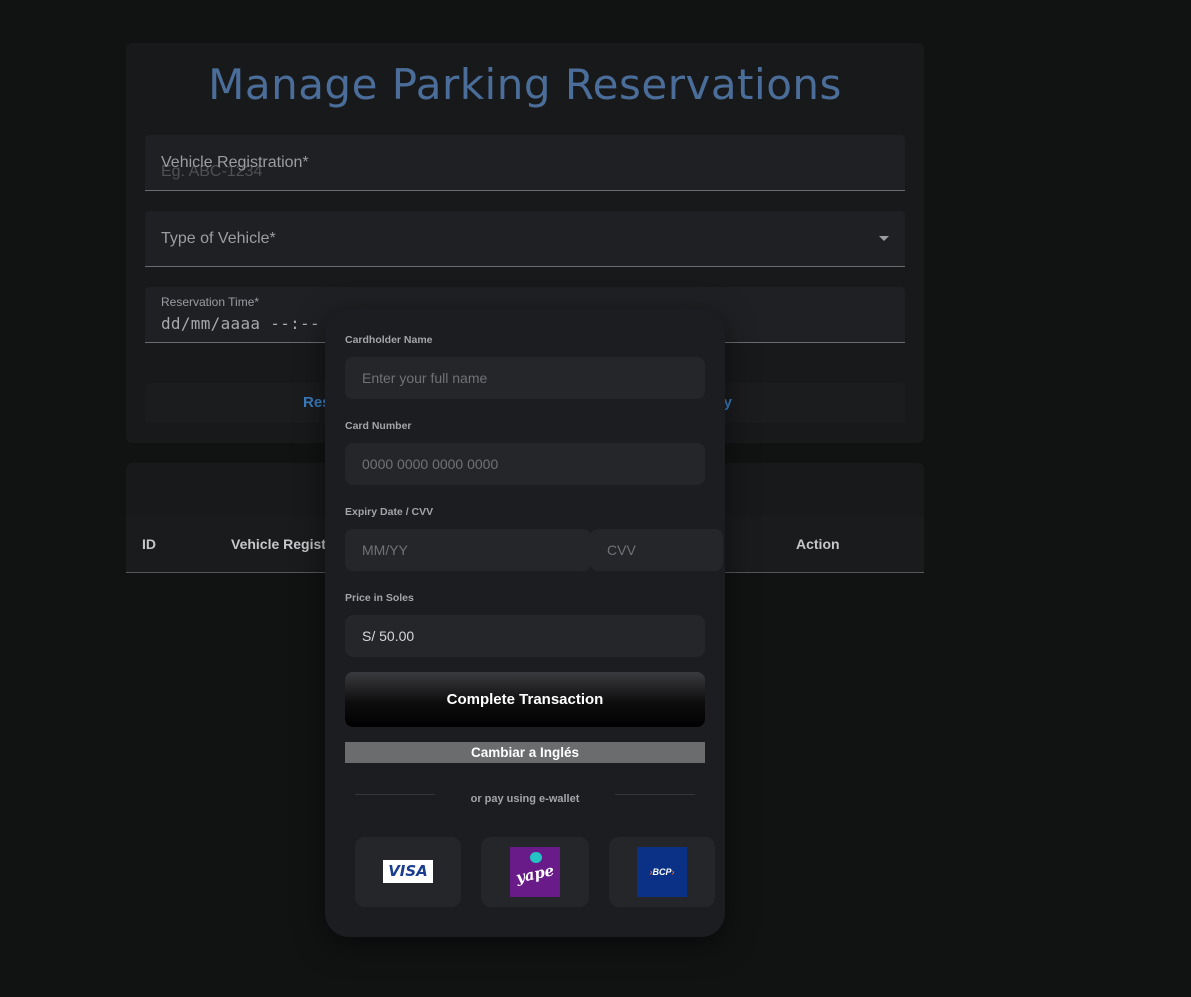 The image size is (1191, 997). I want to click on cvv-input, so click(656, 550).